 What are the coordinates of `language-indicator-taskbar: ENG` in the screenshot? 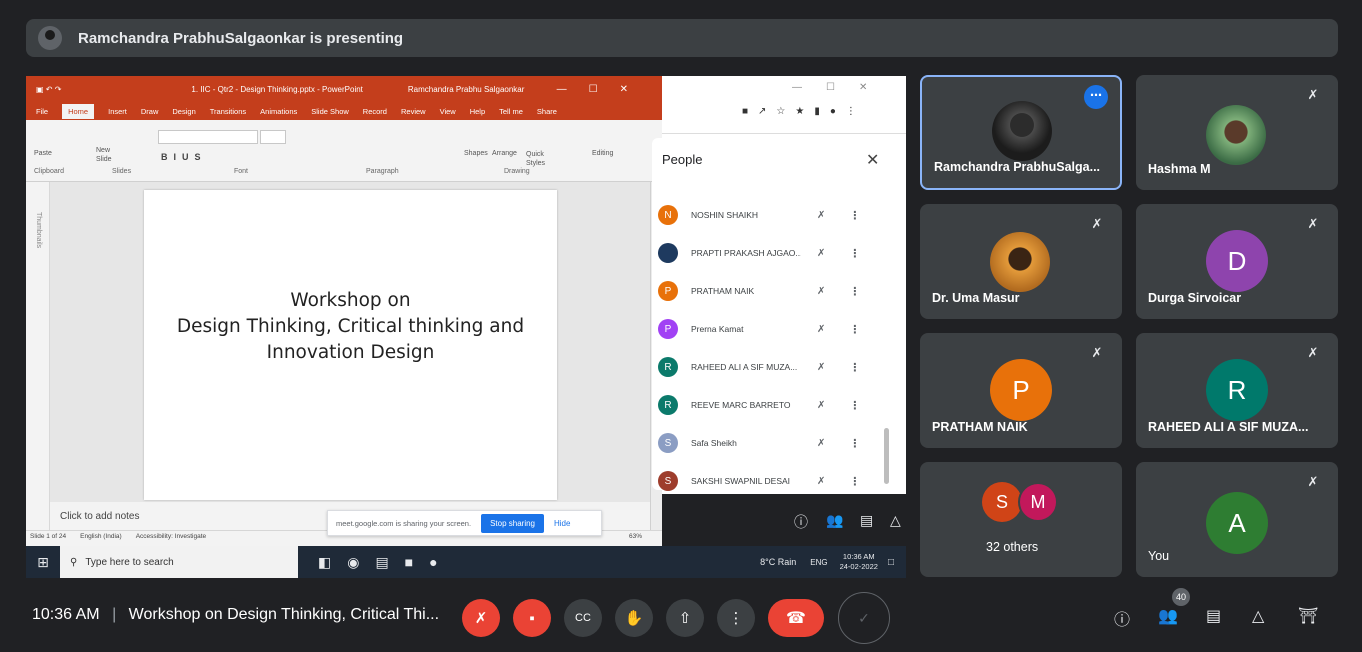 It's located at (818, 562).